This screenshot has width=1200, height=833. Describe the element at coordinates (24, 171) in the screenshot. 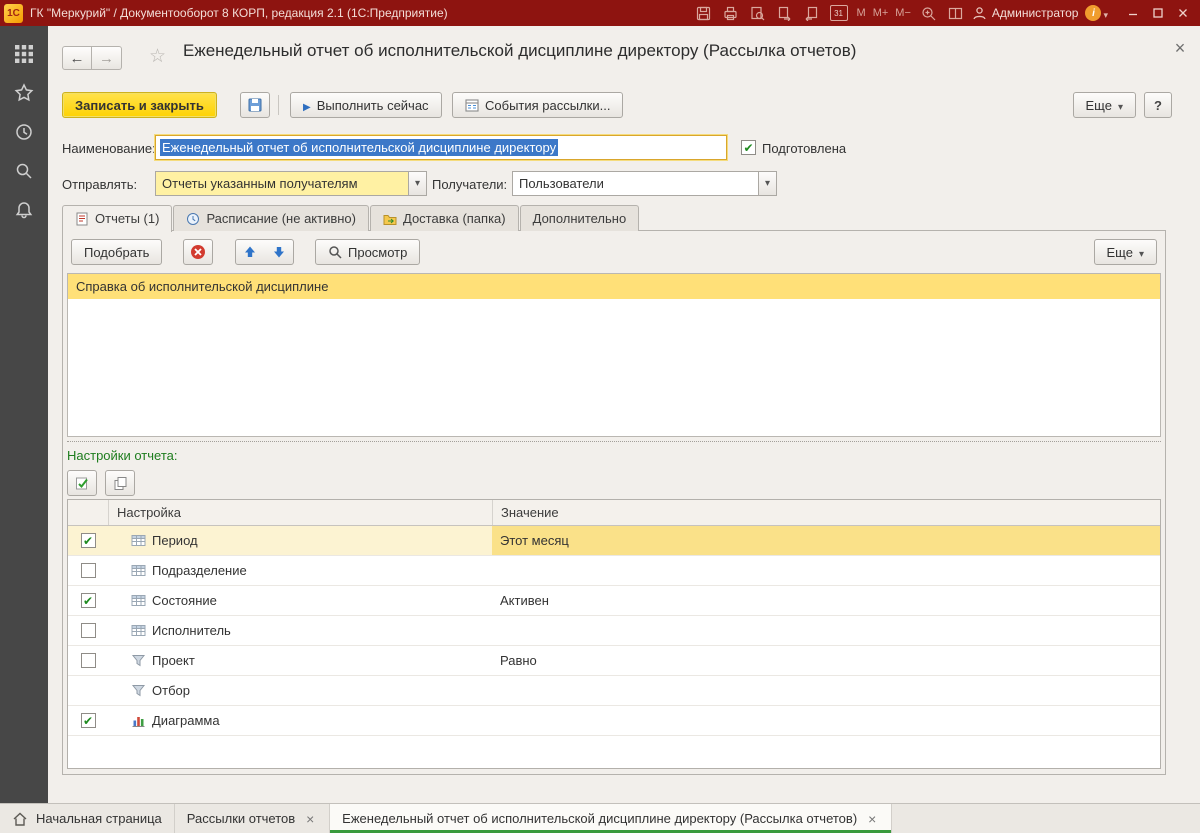

I see `search-icon` at that location.